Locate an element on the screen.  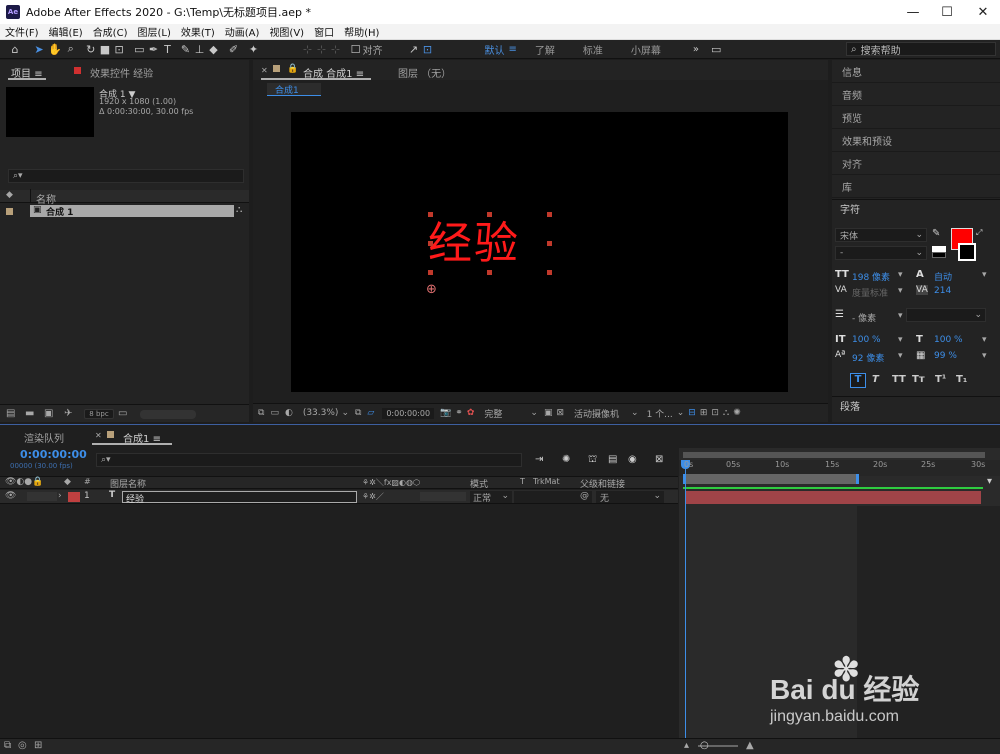
menu-animation: 动画(A) is located at coordinates (242, 31).